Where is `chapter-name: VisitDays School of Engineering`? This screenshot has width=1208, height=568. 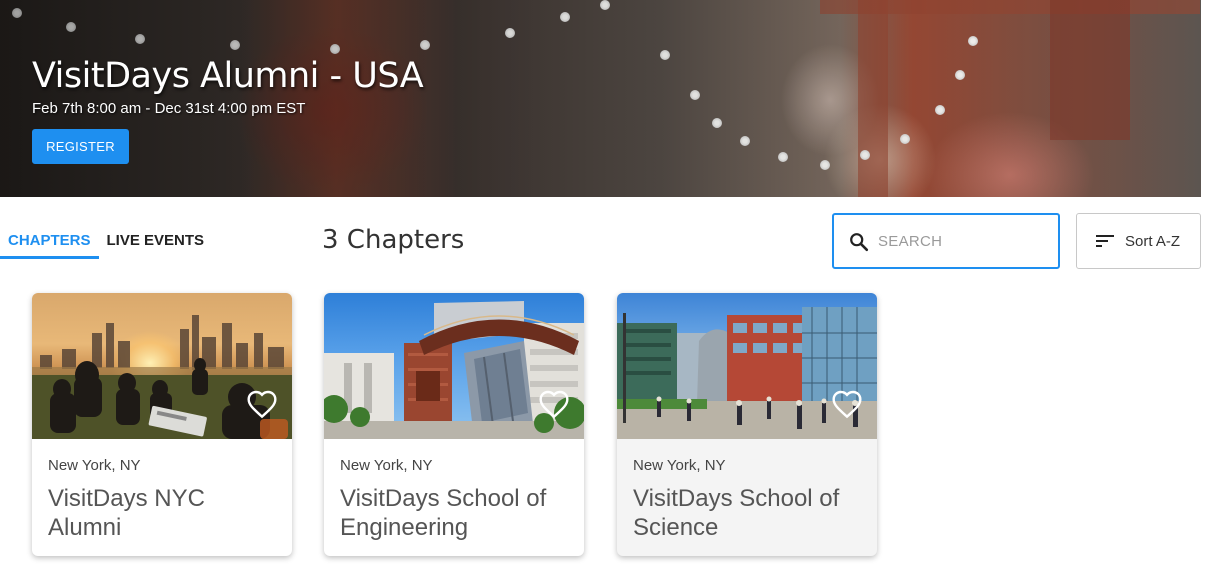 chapter-name: VisitDays School of Engineering is located at coordinates (443, 513).